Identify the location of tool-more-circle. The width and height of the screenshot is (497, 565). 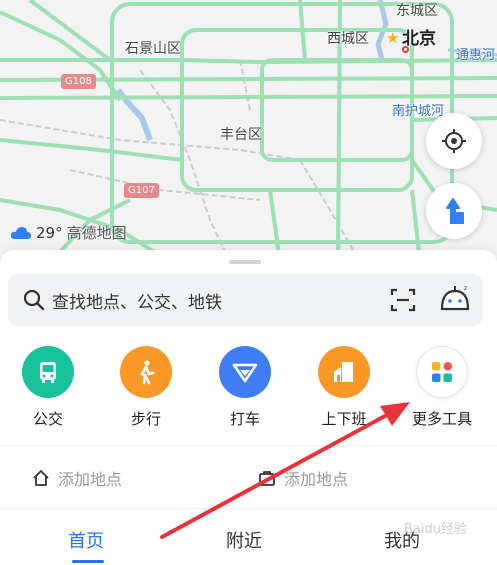
(442, 372).